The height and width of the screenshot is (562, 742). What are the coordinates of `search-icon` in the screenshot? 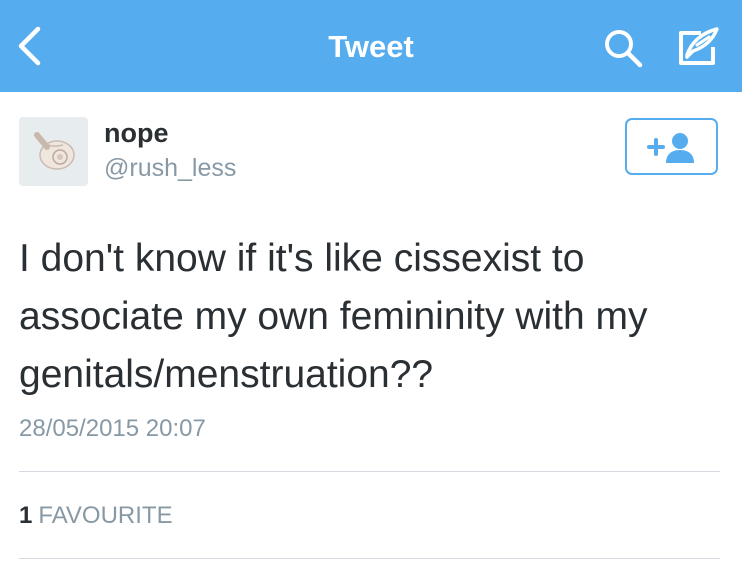 It's located at (624, 49).